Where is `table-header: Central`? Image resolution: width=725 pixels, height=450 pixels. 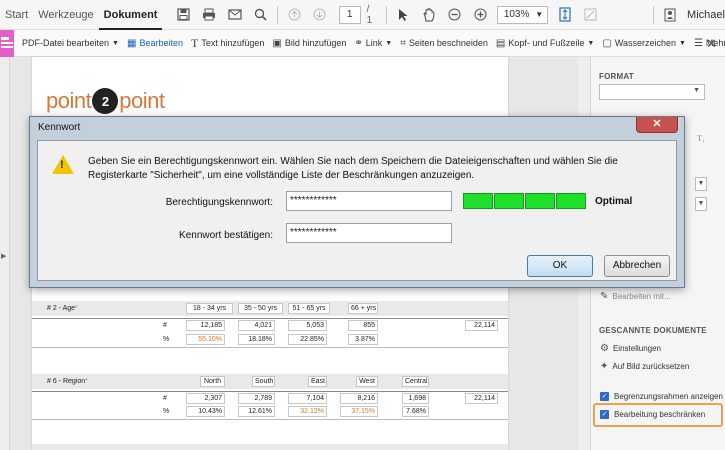 table-header: Central is located at coordinates (415, 381).